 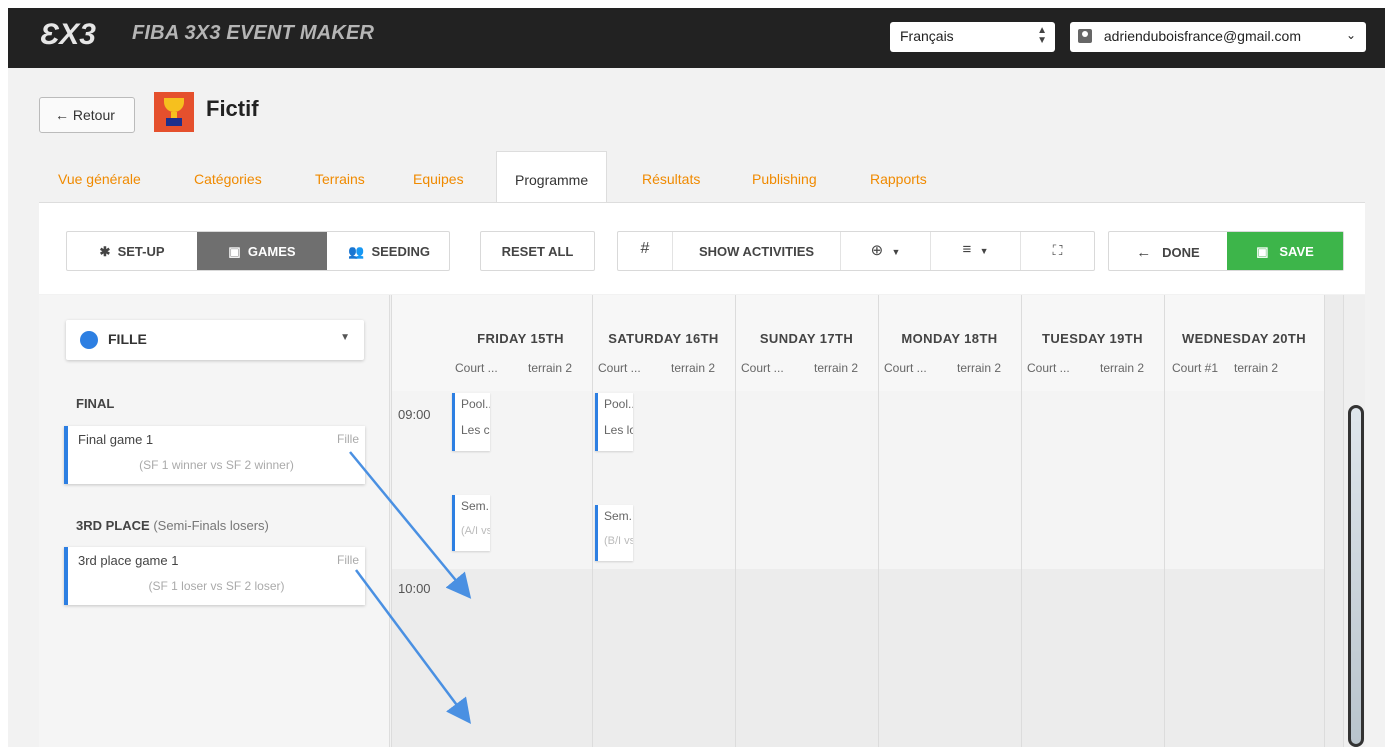 What do you see at coordinates (671, 179) in the screenshot?
I see `tab-resultats: Résultats` at bounding box center [671, 179].